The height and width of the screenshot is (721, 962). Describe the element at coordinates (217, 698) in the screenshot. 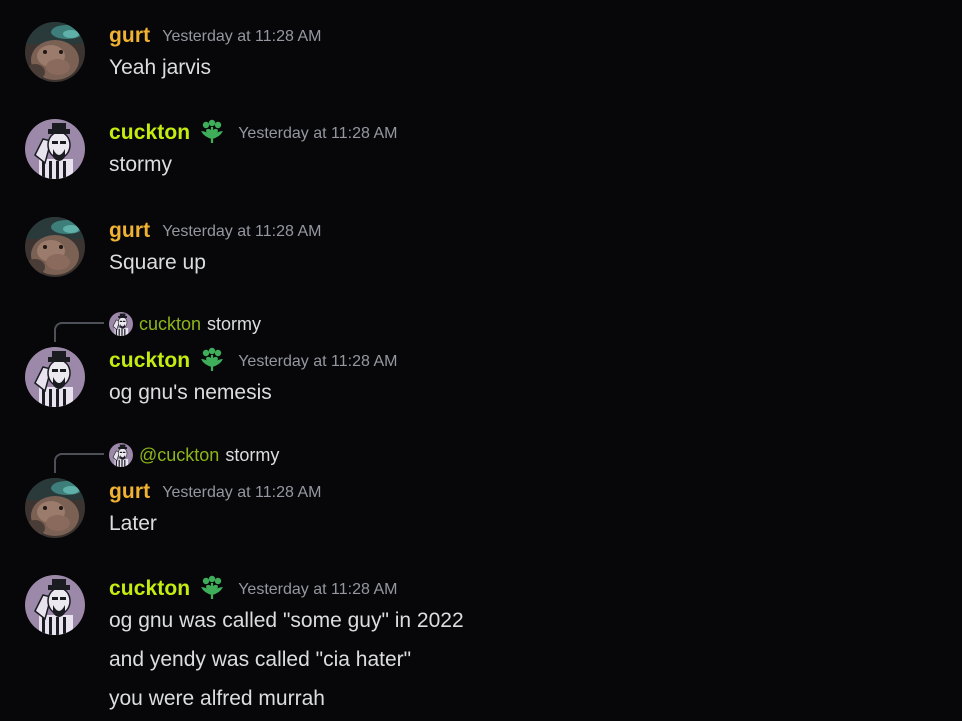

I see `message-text: you were alfred murrah` at that location.